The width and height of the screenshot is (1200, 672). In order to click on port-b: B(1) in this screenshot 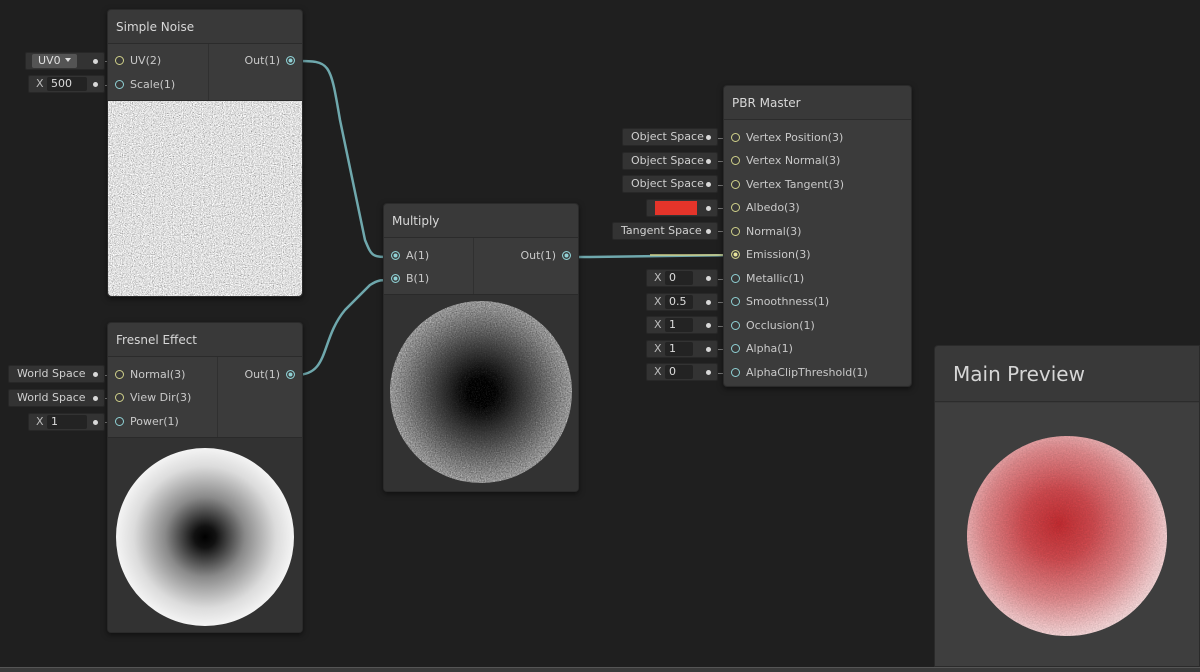, I will do `click(406, 279)`.